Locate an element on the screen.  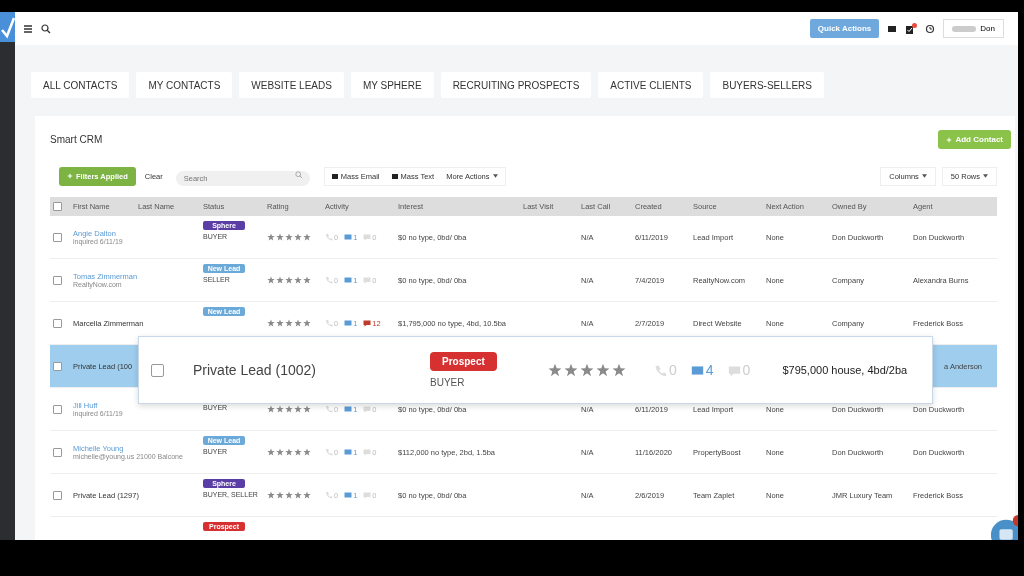
contact-tab: RECRUITING PROSPECTS is located at coordinates (516, 85).